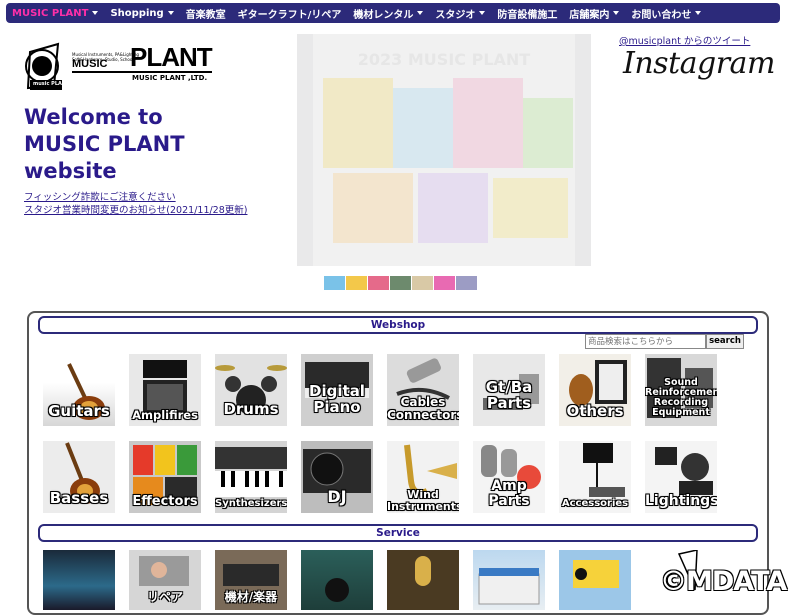 Image resolution: width=800 pixels, height=615 pixels. What do you see at coordinates (251, 580) in the screenshot?
I see `service-equipment: 機材/楽器` at bounding box center [251, 580].